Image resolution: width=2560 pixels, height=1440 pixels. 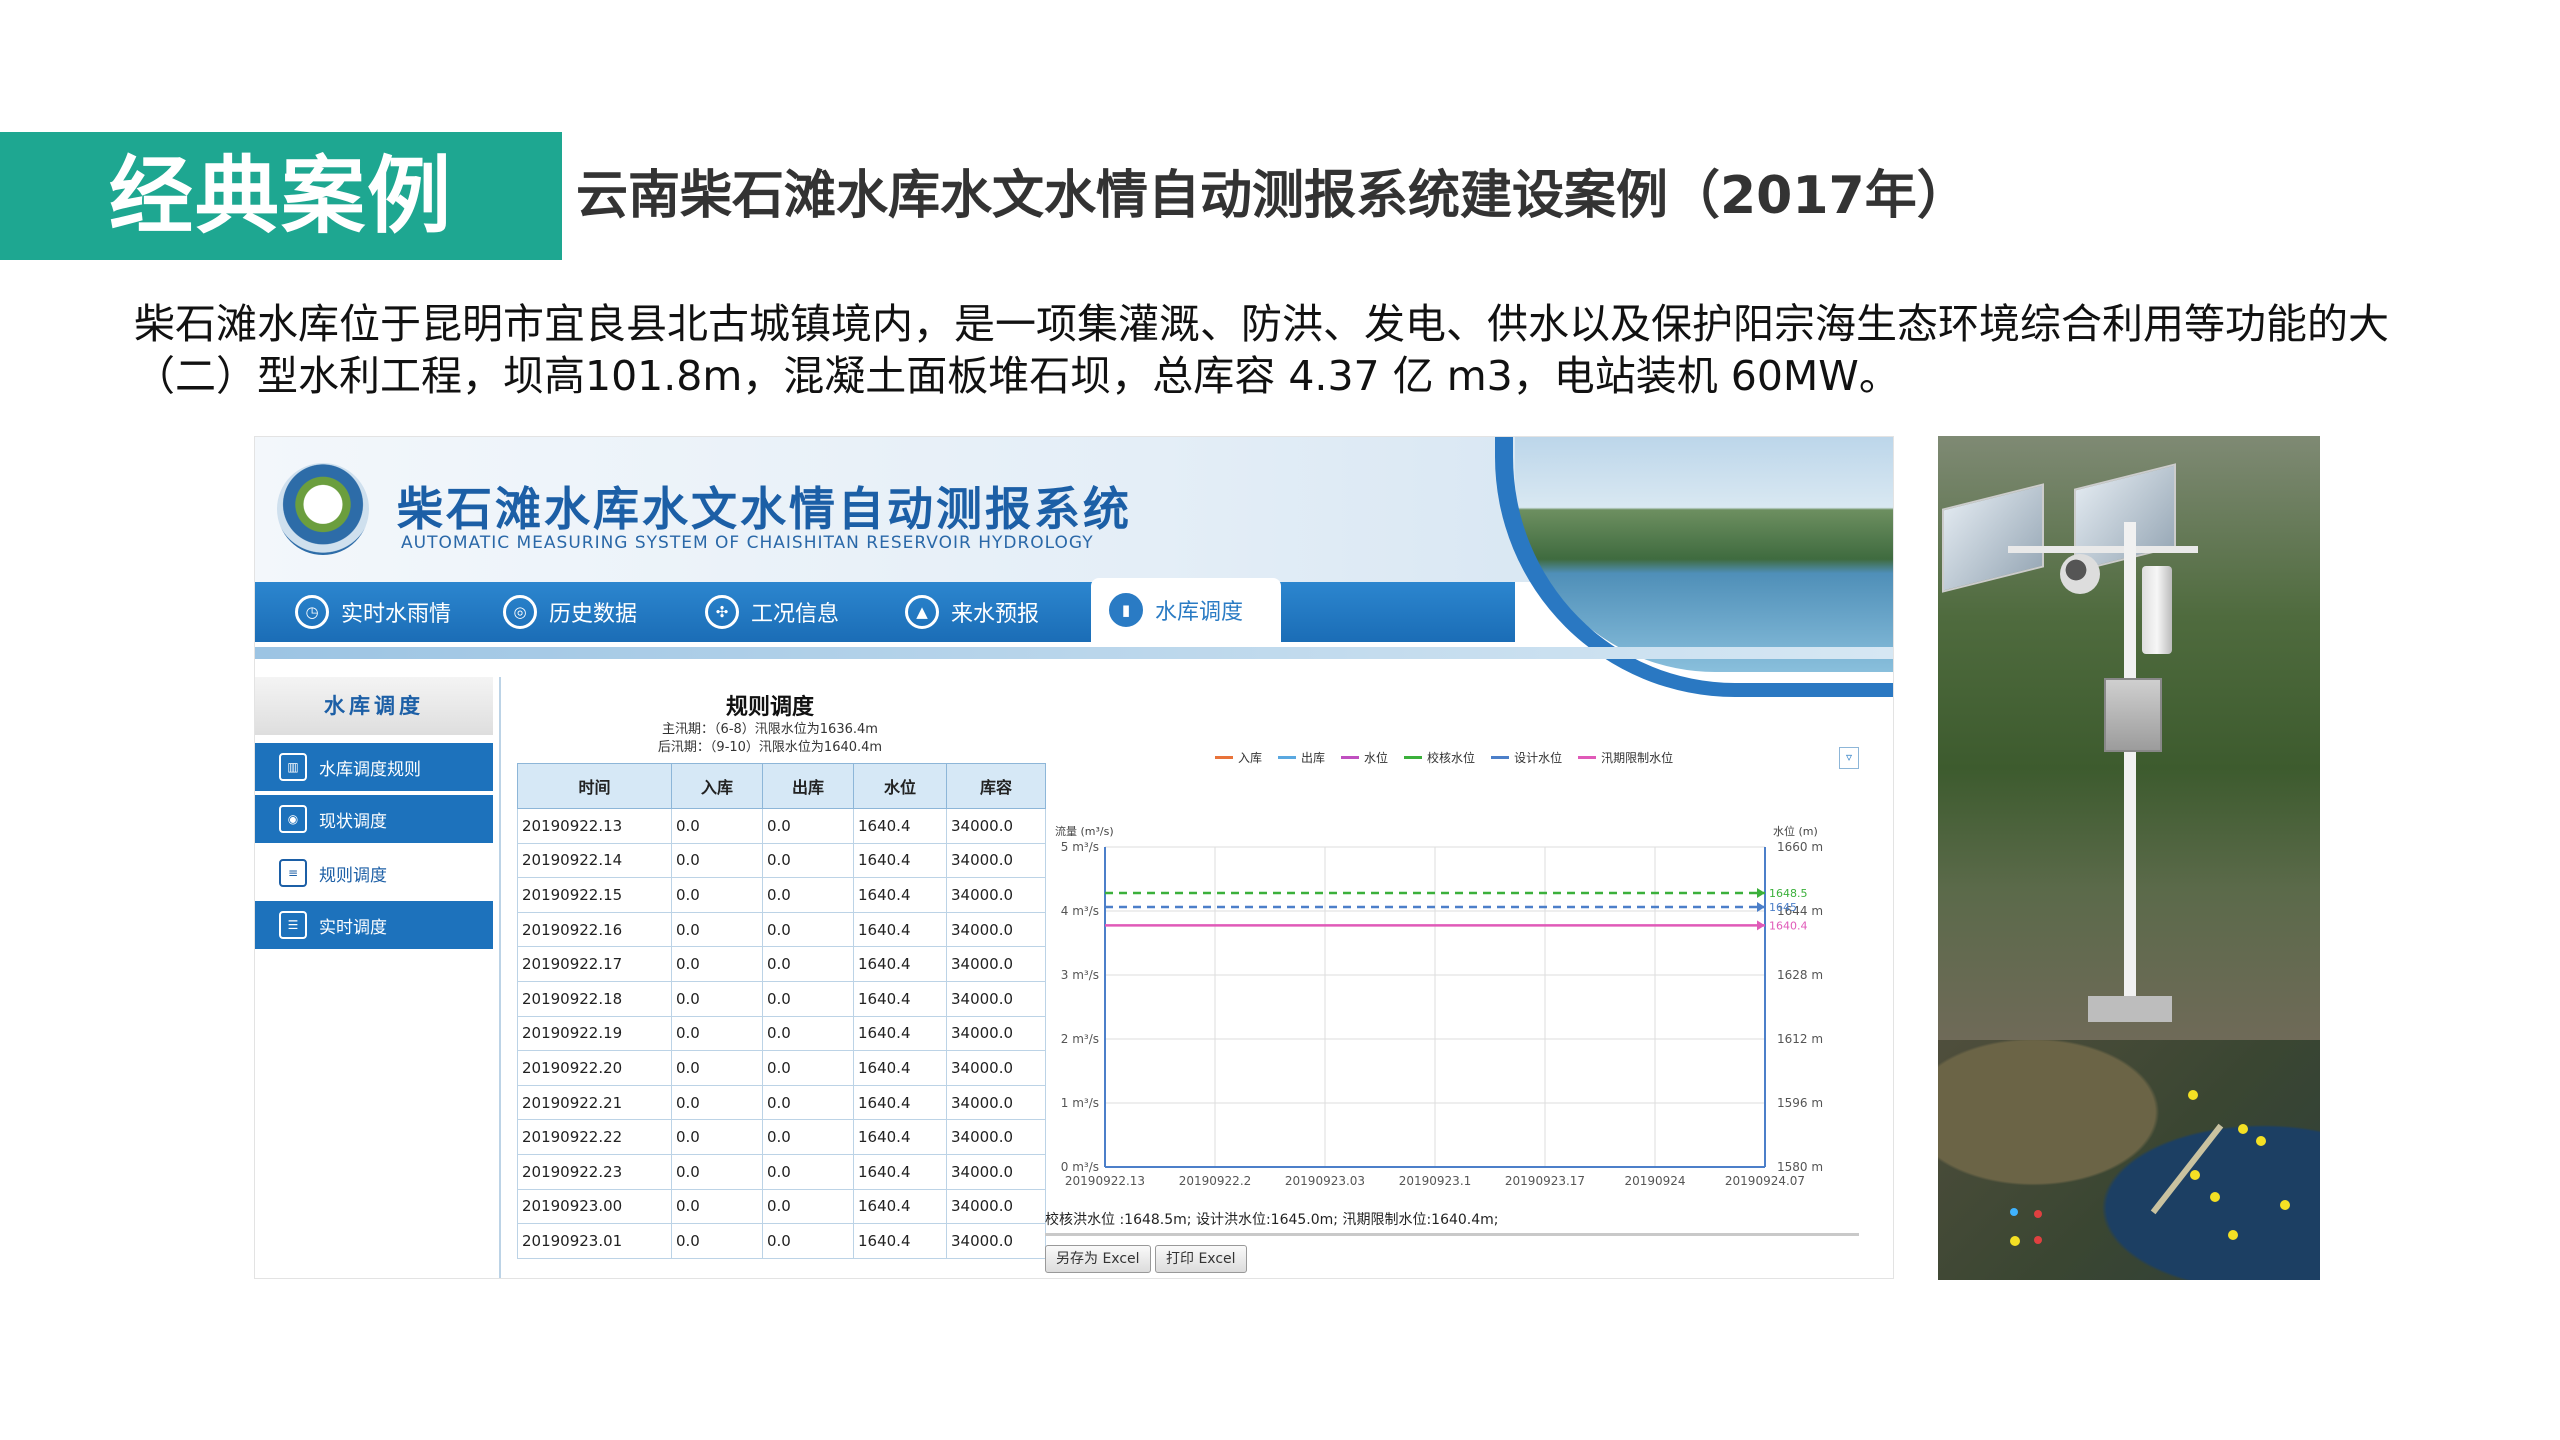 I want to click on table-row: 20190922.23 0.0 0.0 1640.4 34000.0, so click(x=781, y=1171).